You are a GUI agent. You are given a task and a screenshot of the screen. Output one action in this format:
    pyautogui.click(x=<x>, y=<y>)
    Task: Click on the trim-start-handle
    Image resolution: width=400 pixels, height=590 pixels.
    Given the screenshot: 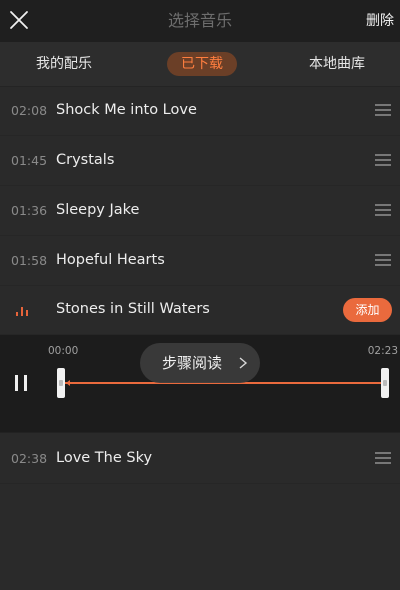 What is the action you would take?
    pyautogui.click(x=61, y=383)
    